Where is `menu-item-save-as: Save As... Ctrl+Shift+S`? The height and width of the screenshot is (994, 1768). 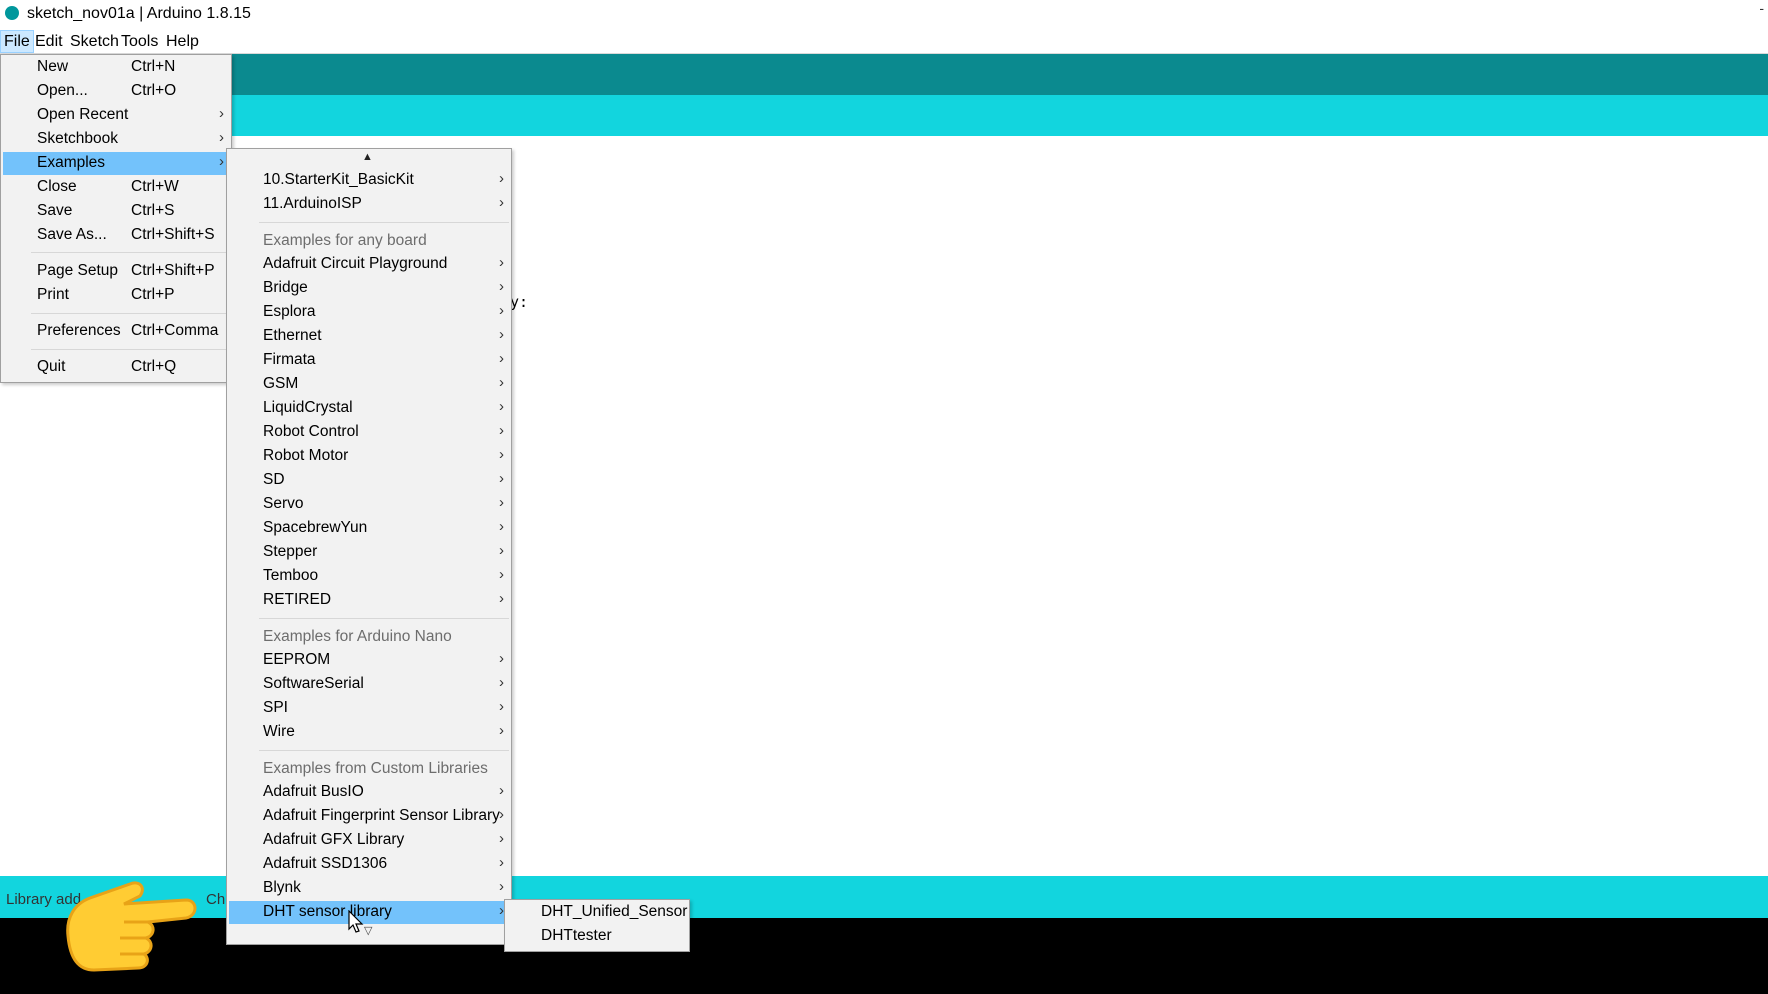 menu-item-save-as: Save As... Ctrl+Shift+S is located at coordinates (116, 235).